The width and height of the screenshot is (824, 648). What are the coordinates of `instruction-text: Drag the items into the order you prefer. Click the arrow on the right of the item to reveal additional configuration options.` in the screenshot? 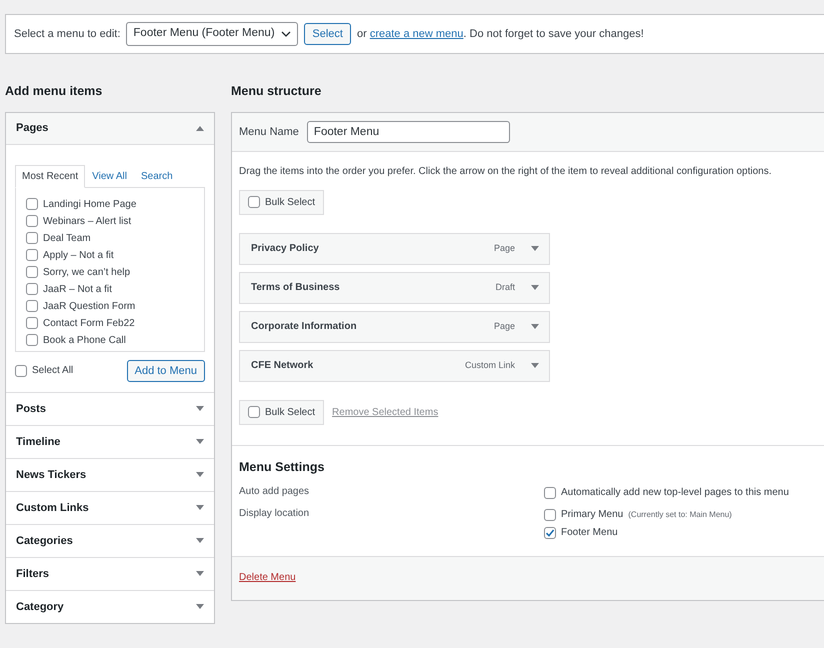 It's located at (506, 171).